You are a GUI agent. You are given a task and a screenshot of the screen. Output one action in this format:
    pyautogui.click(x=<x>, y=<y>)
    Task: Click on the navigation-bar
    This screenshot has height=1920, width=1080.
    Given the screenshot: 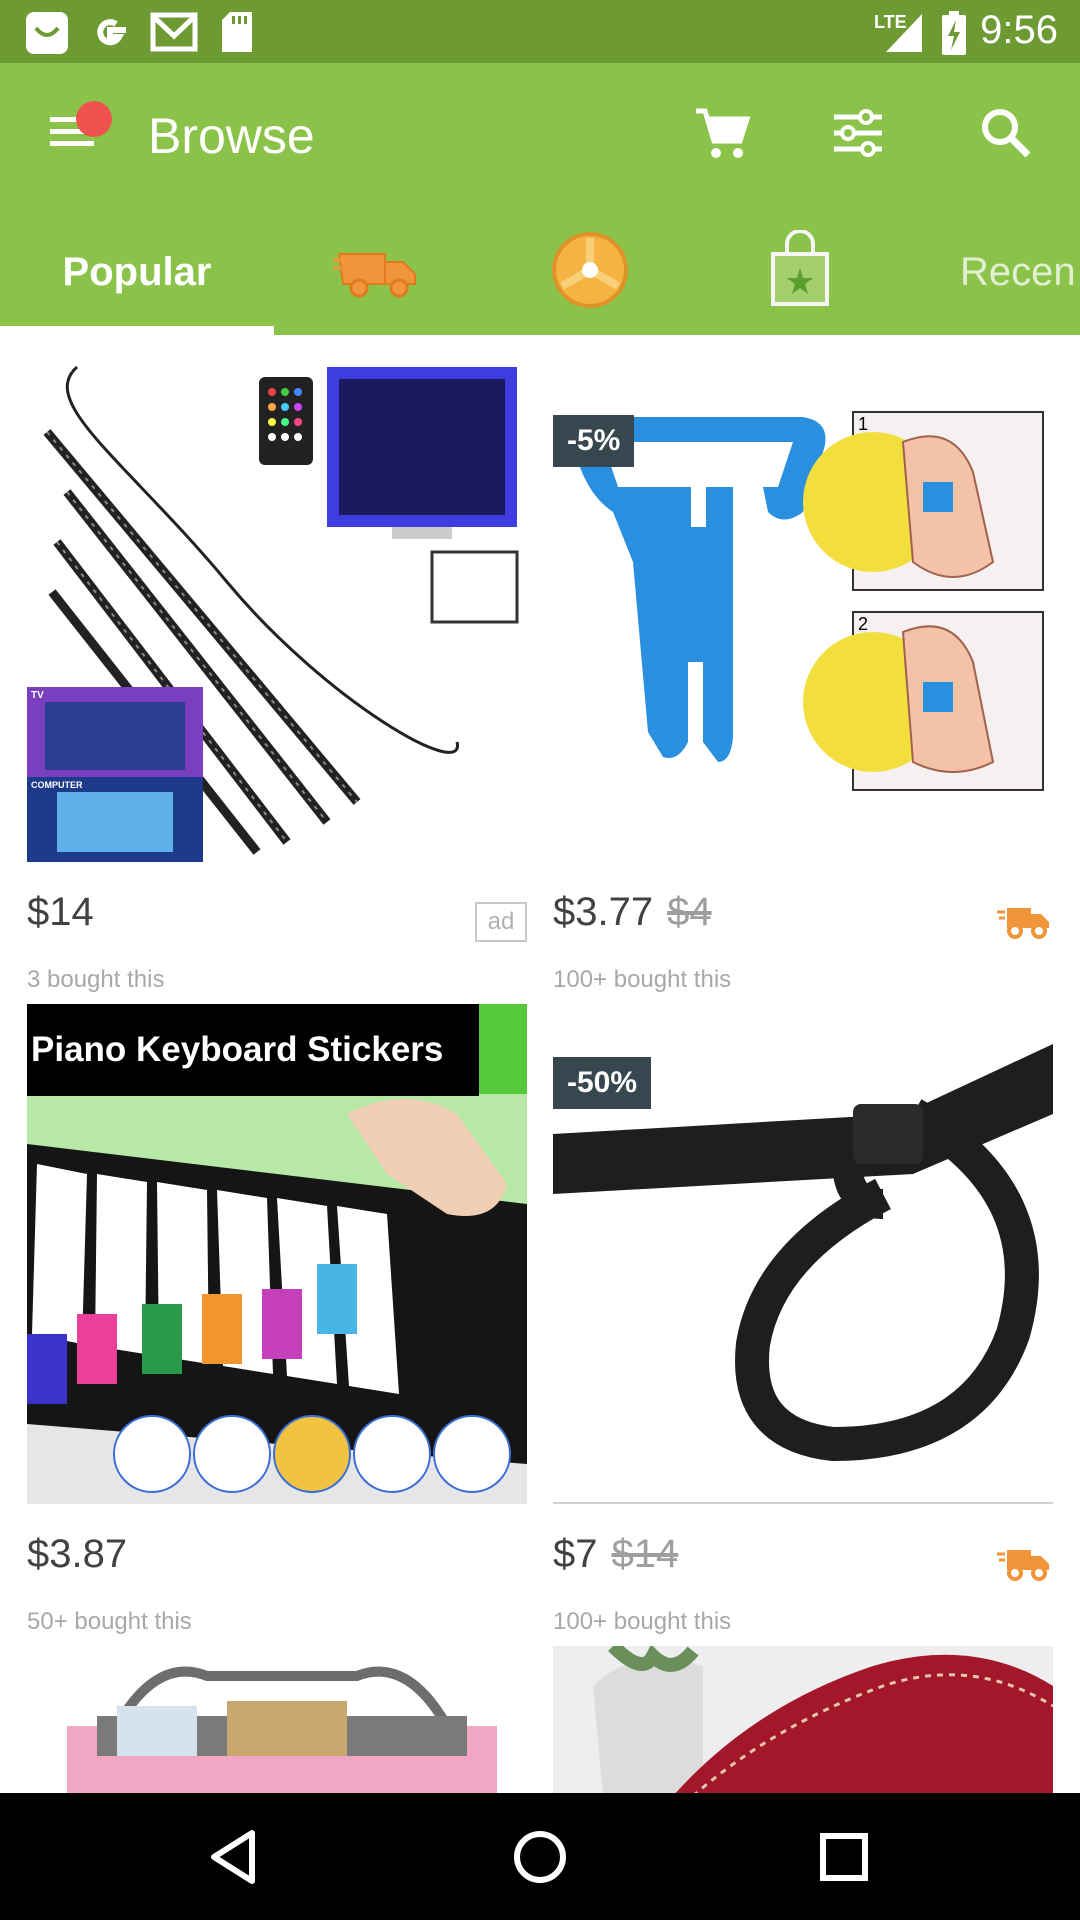 What is the action you would take?
    pyautogui.click(x=540, y=1856)
    